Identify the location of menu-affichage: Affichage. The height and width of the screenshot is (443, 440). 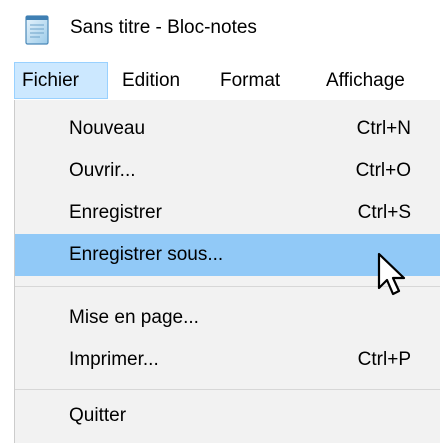
(365, 80).